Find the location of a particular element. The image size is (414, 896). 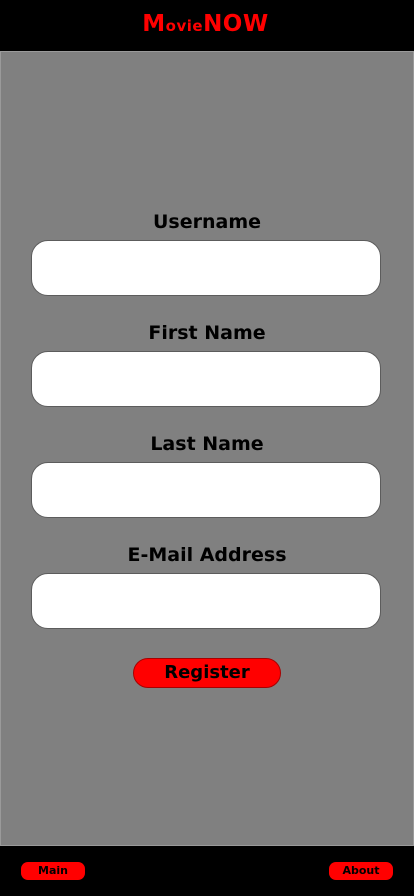

logo-text-now: NOW is located at coordinates (236, 24).